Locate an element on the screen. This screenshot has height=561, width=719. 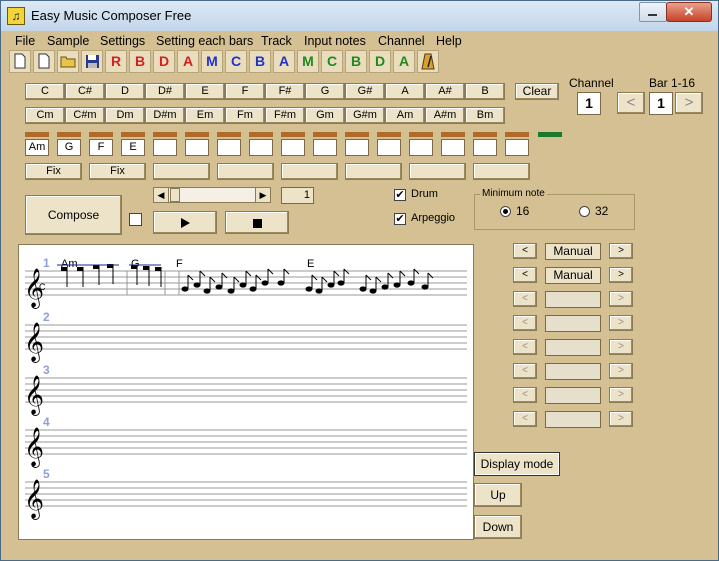
chord-button: G is located at coordinates (325, 91).